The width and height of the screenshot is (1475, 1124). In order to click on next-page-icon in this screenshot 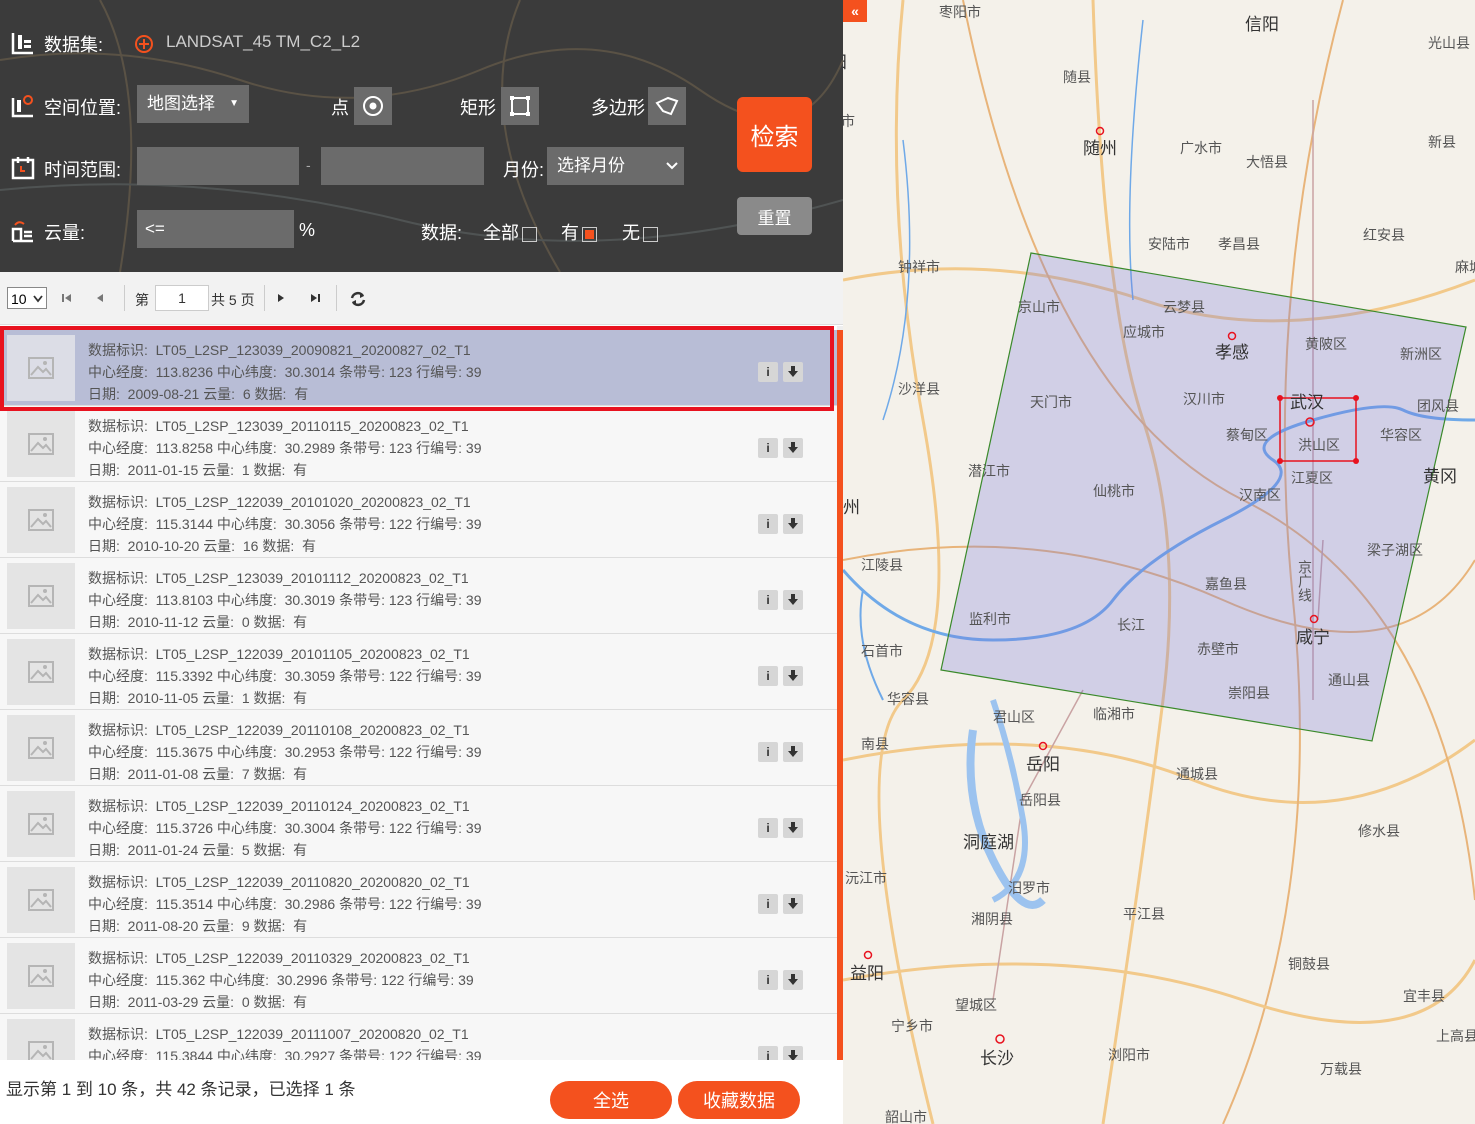, I will do `click(281, 298)`.